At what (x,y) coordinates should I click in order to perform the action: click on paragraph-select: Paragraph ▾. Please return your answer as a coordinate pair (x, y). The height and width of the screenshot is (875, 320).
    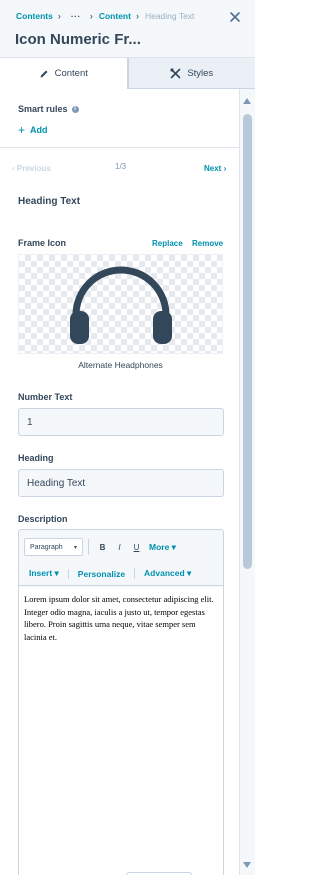
    Looking at the image, I should click on (53, 547).